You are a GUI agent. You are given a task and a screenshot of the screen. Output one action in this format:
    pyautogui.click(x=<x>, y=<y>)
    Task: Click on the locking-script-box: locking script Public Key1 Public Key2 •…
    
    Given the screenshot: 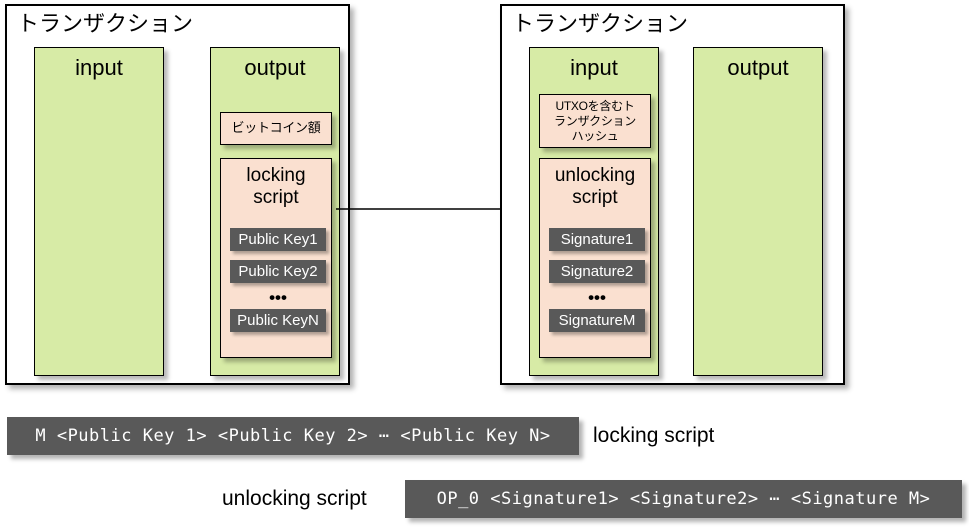 What is the action you would take?
    pyautogui.click(x=276, y=258)
    